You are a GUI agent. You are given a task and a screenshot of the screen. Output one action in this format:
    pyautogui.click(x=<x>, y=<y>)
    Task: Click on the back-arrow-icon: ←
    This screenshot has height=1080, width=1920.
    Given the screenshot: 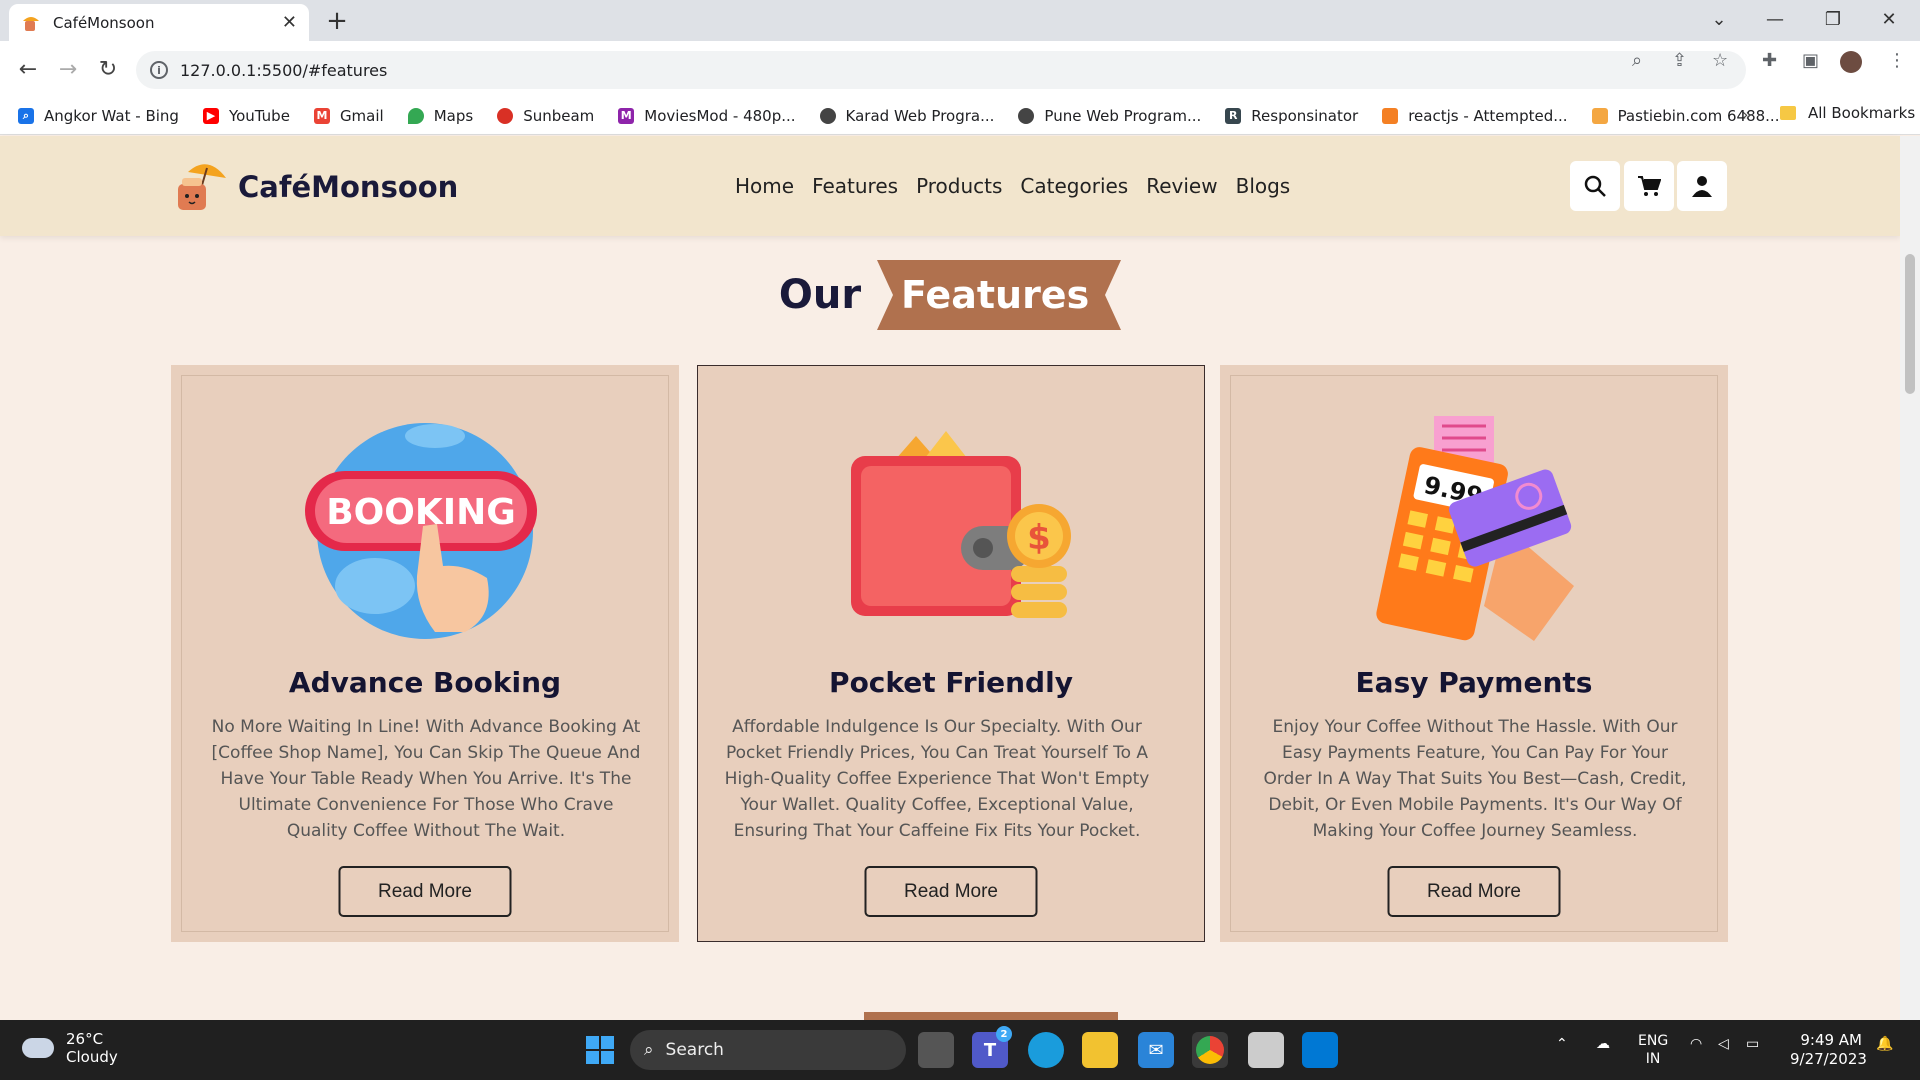 What is the action you would take?
    pyautogui.click(x=28, y=69)
    